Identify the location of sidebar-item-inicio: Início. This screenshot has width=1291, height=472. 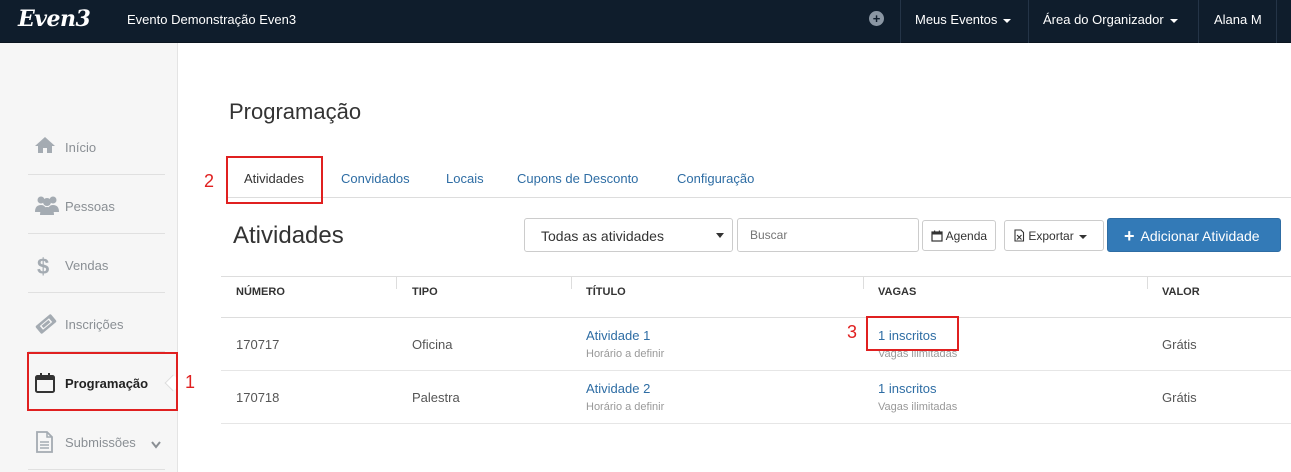
(96, 145).